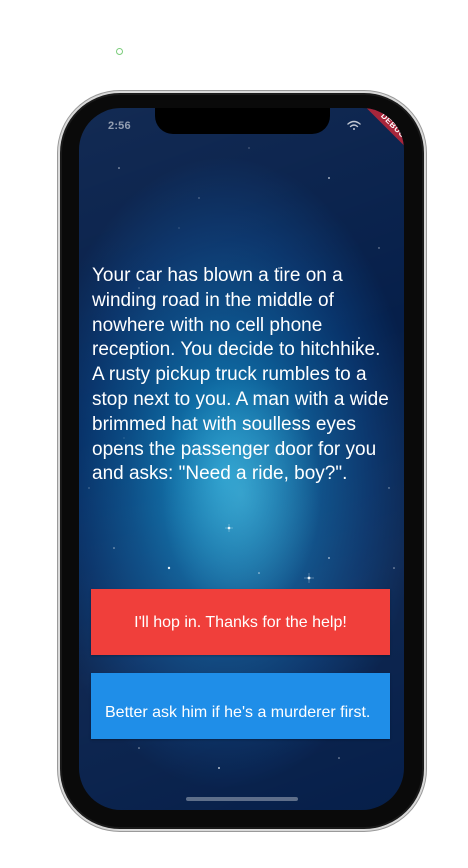 The image size is (468, 868). Describe the element at coordinates (242, 121) in the screenshot. I see `device-notch` at that location.